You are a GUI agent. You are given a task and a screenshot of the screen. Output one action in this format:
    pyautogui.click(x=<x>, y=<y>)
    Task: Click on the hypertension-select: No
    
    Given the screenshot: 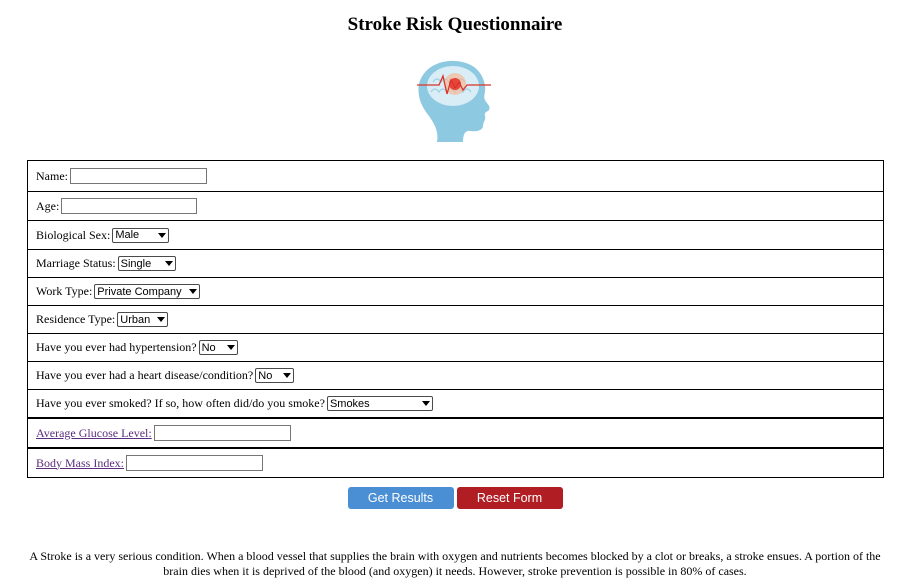 What is the action you would take?
    pyautogui.click(x=218, y=347)
    